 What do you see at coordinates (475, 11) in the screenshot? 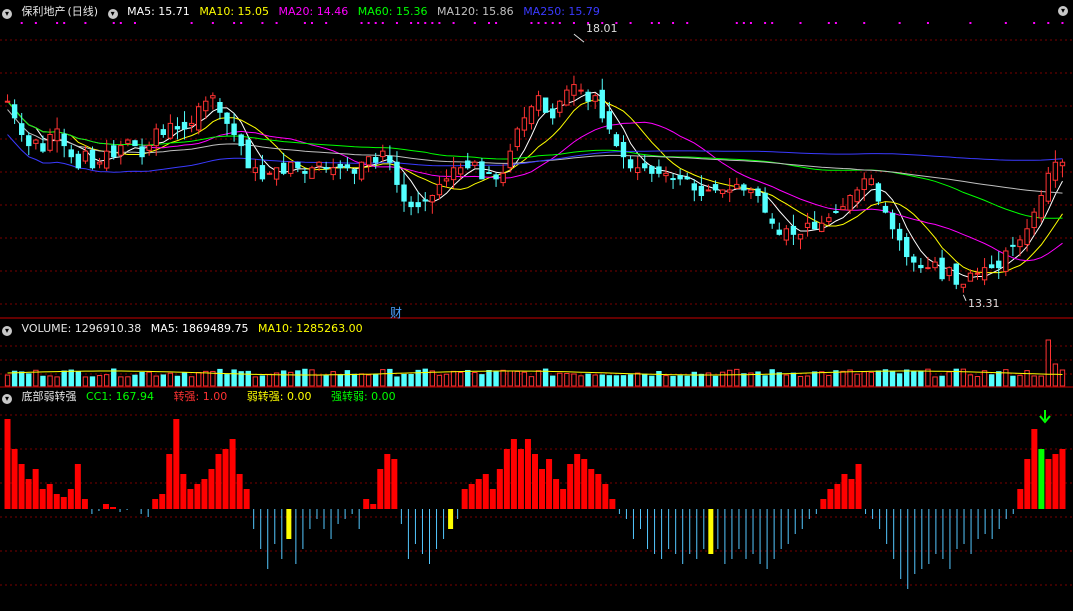
I see `ma120-readout: MA120: 15.86` at bounding box center [475, 11].